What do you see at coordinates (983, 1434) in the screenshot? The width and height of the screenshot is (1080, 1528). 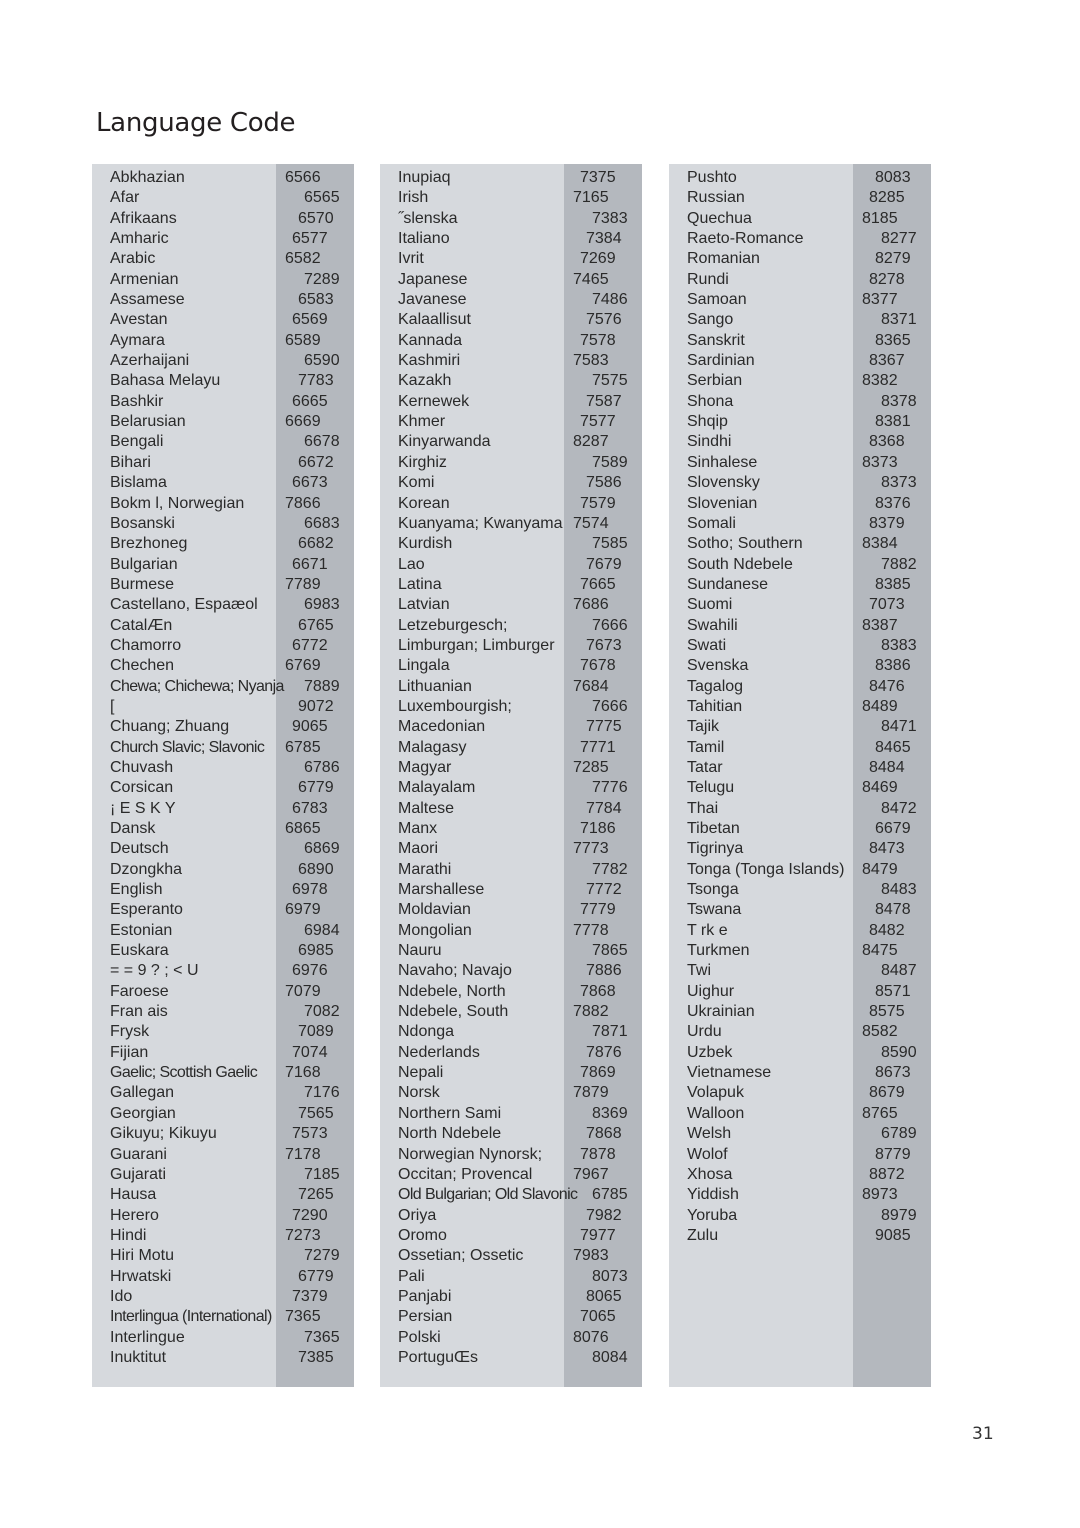 I see `page-number: 31` at bounding box center [983, 1434].